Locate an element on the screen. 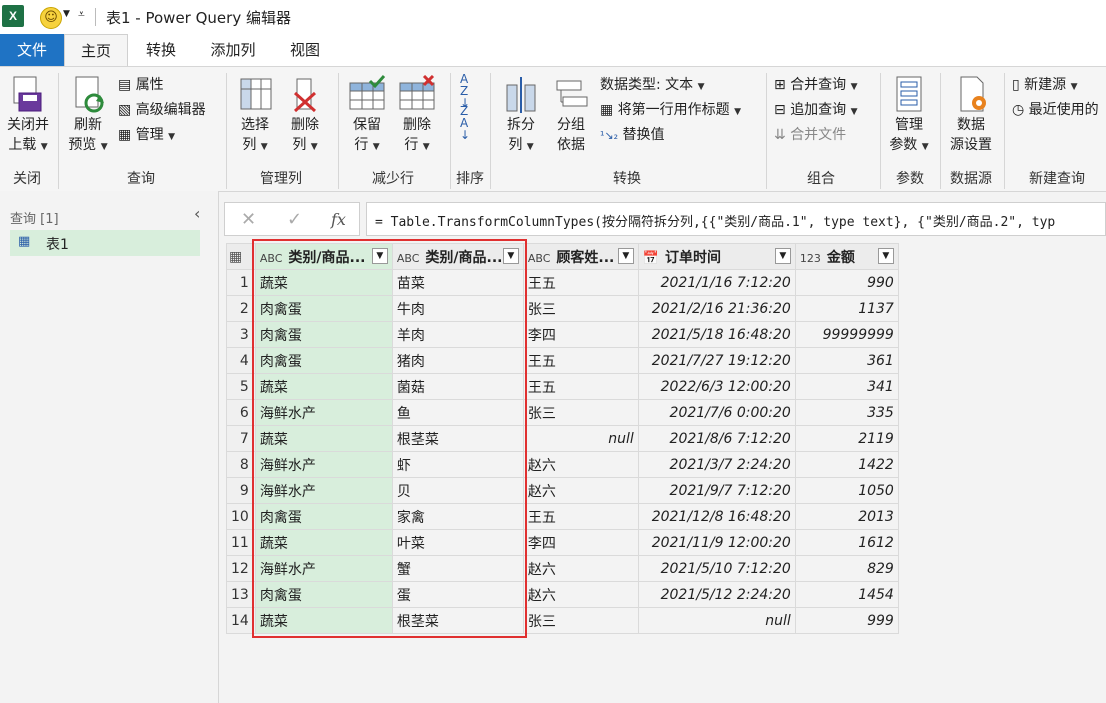 This screenshot has height=703, width=1106. table-menu-button: ▦ is located at coordinates (241, 256).